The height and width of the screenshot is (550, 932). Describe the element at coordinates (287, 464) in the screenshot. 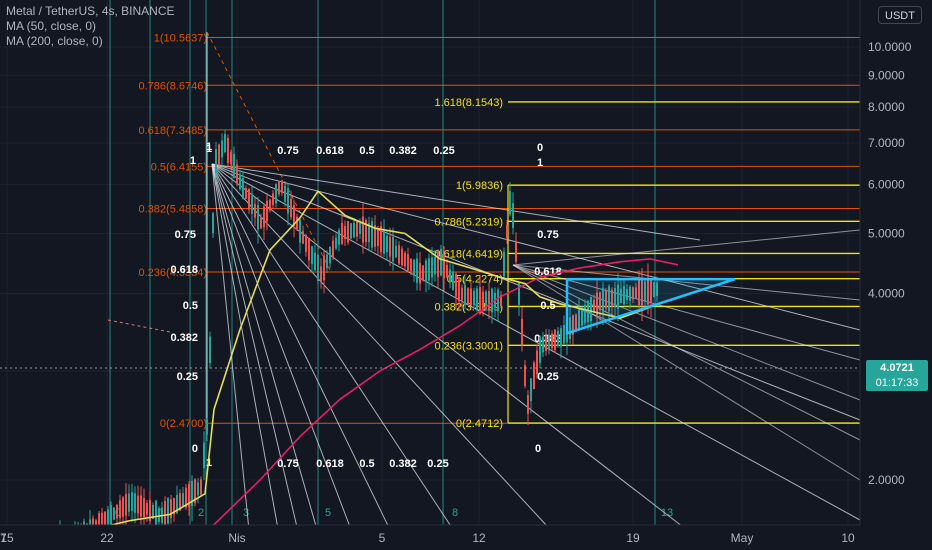

I see `fan-bottom-label: 0.75` at that location.